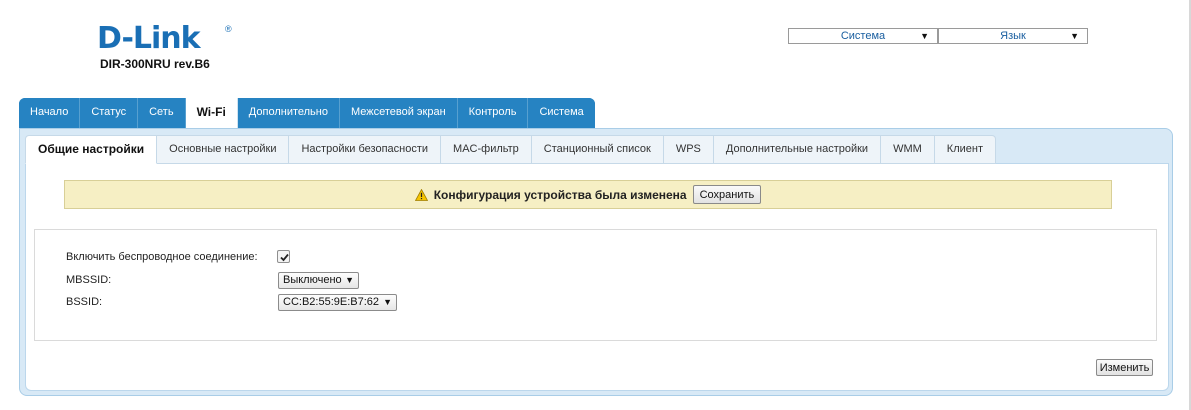  What do you see at coordinates (1124, 367) in the screenshot?
I see `change-button: Изменить` at bounding box center [1124, 367].